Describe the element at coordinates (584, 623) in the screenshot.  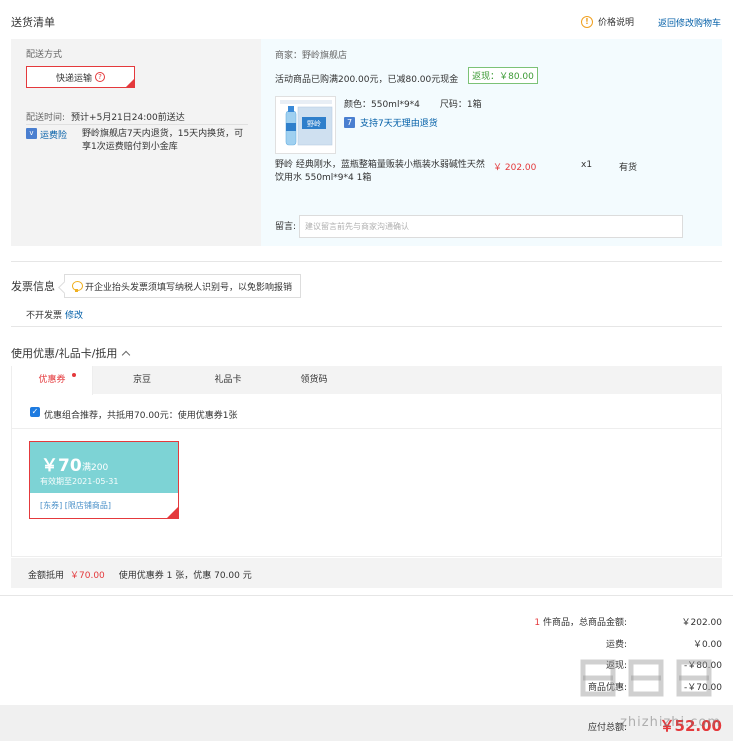
I see `items-label: 件商品，总商品金额:` at that location.